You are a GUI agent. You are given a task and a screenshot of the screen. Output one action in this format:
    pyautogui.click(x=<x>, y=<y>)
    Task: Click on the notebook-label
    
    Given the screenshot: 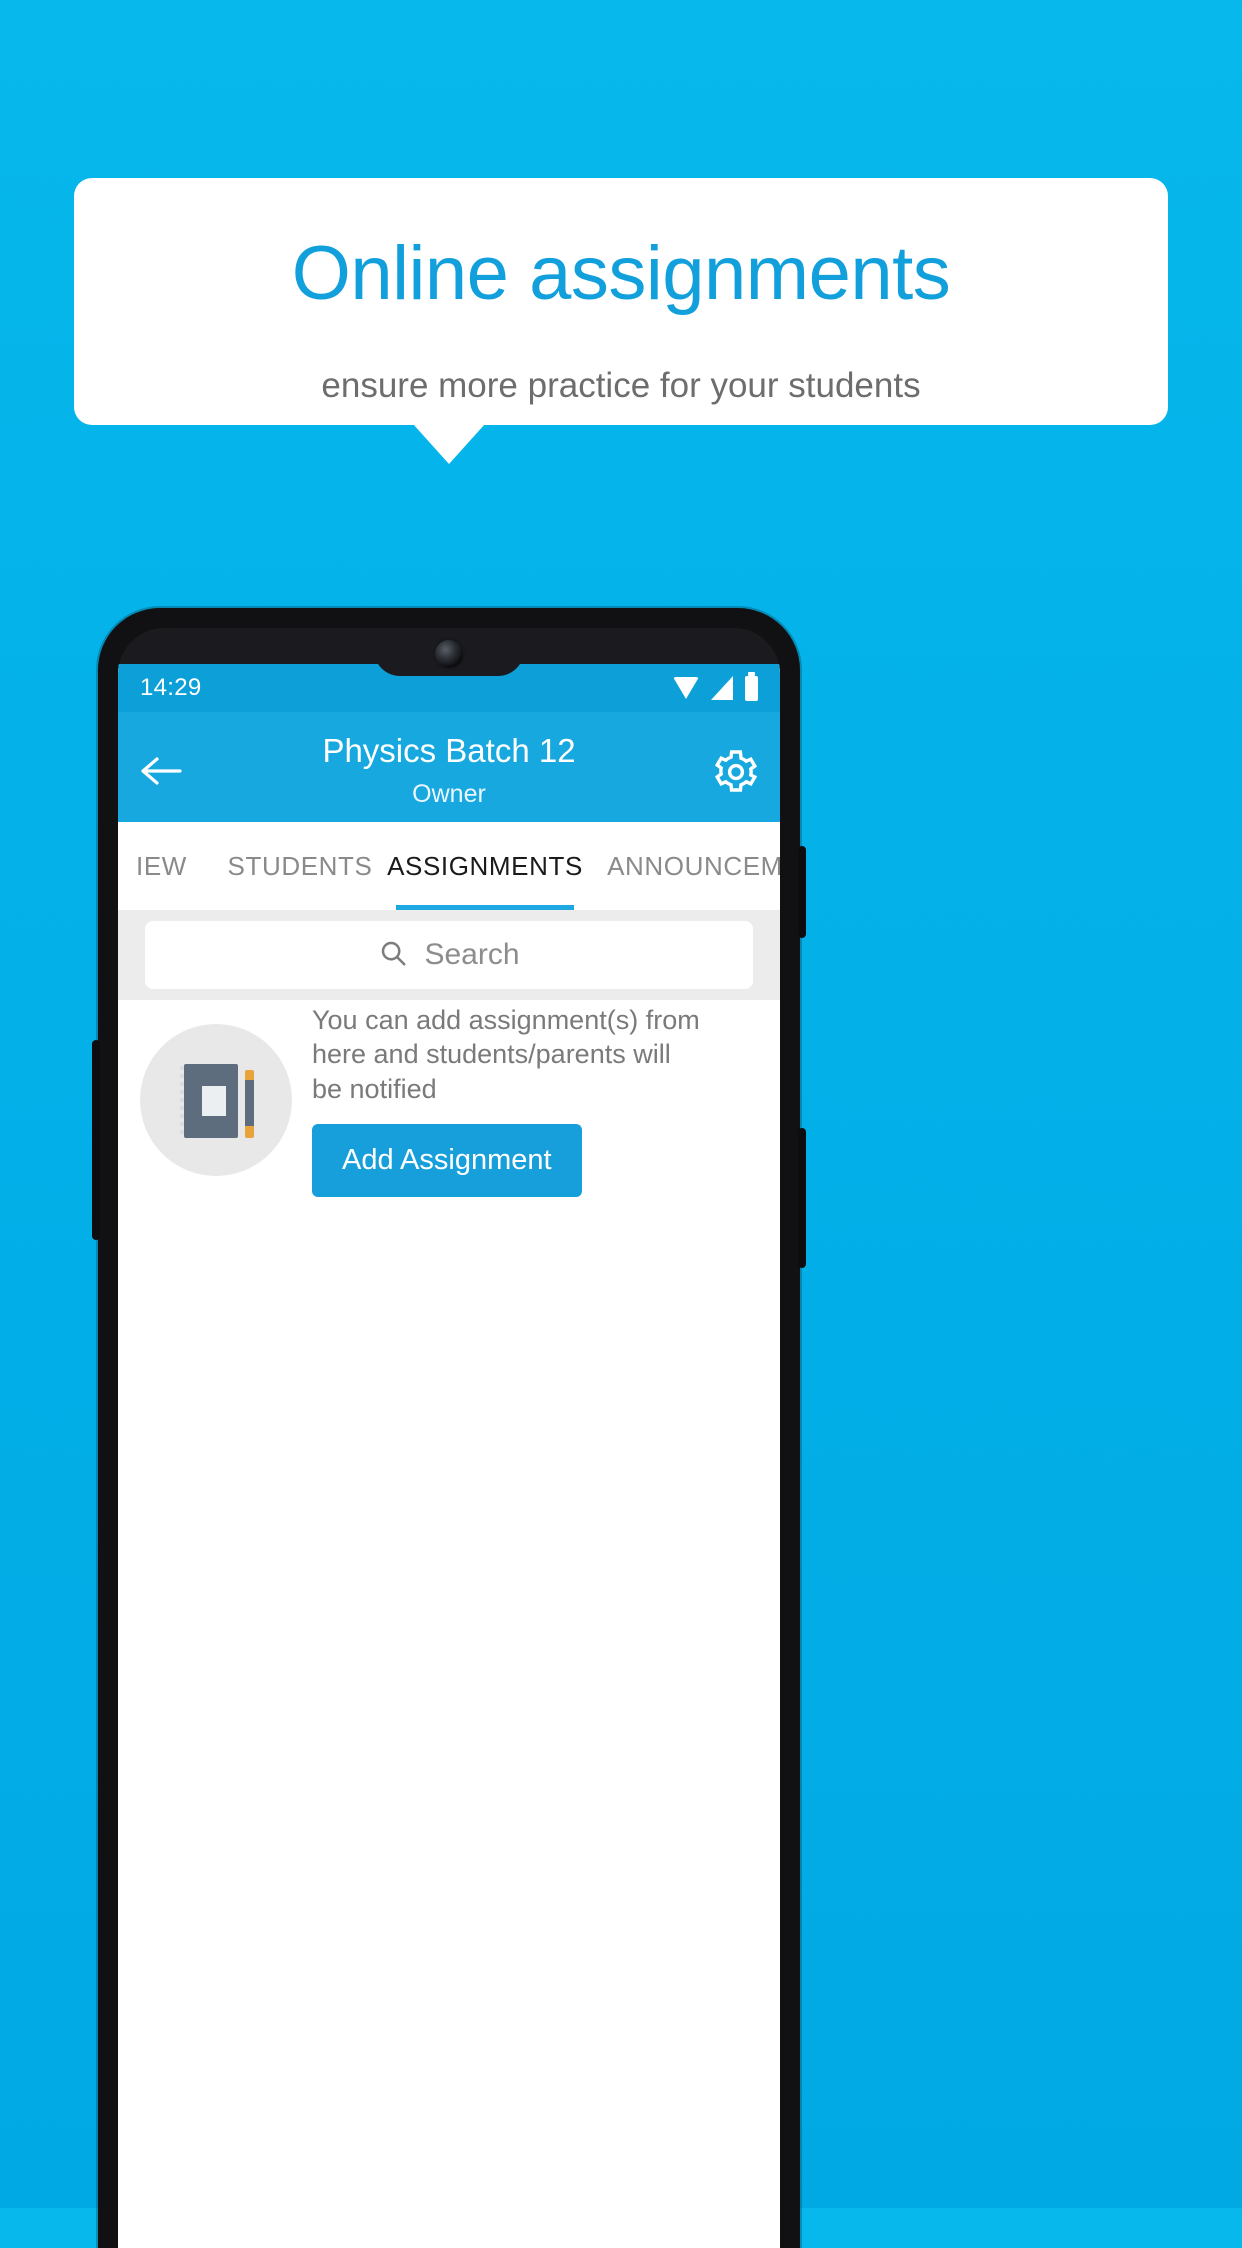 What is the action you would take?
    pyautogui.click(x=214, y=1101)
    